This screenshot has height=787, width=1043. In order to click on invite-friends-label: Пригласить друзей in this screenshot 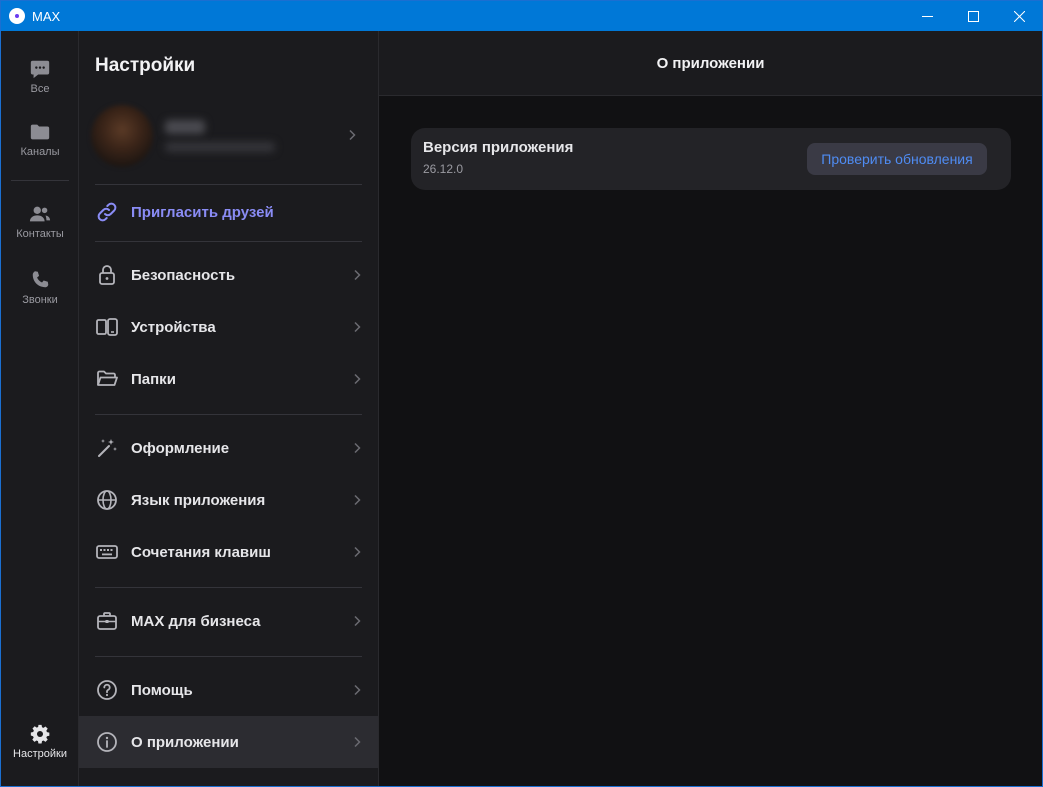, I will do `click(202, 212)`.